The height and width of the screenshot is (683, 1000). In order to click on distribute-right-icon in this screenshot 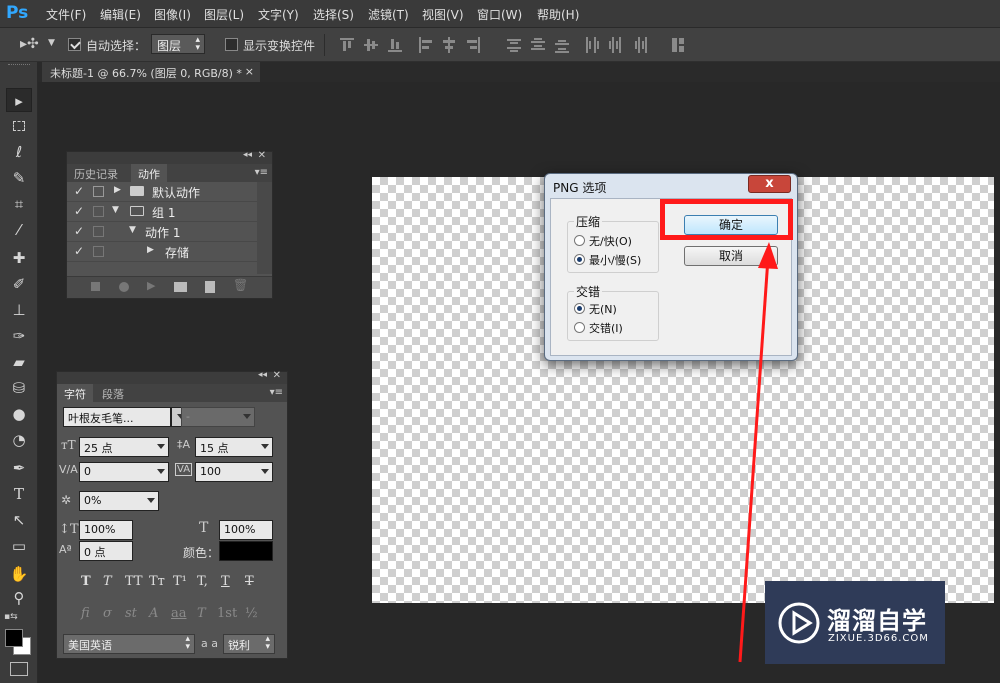, I will do `click(640, 45)`.